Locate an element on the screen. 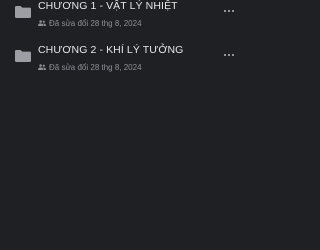 This screenshot has width=320, height=250. folder-title: CHƯƠNG 2 - KHÍ LÝ TƯỞNG is located at coordinates (111, 50).